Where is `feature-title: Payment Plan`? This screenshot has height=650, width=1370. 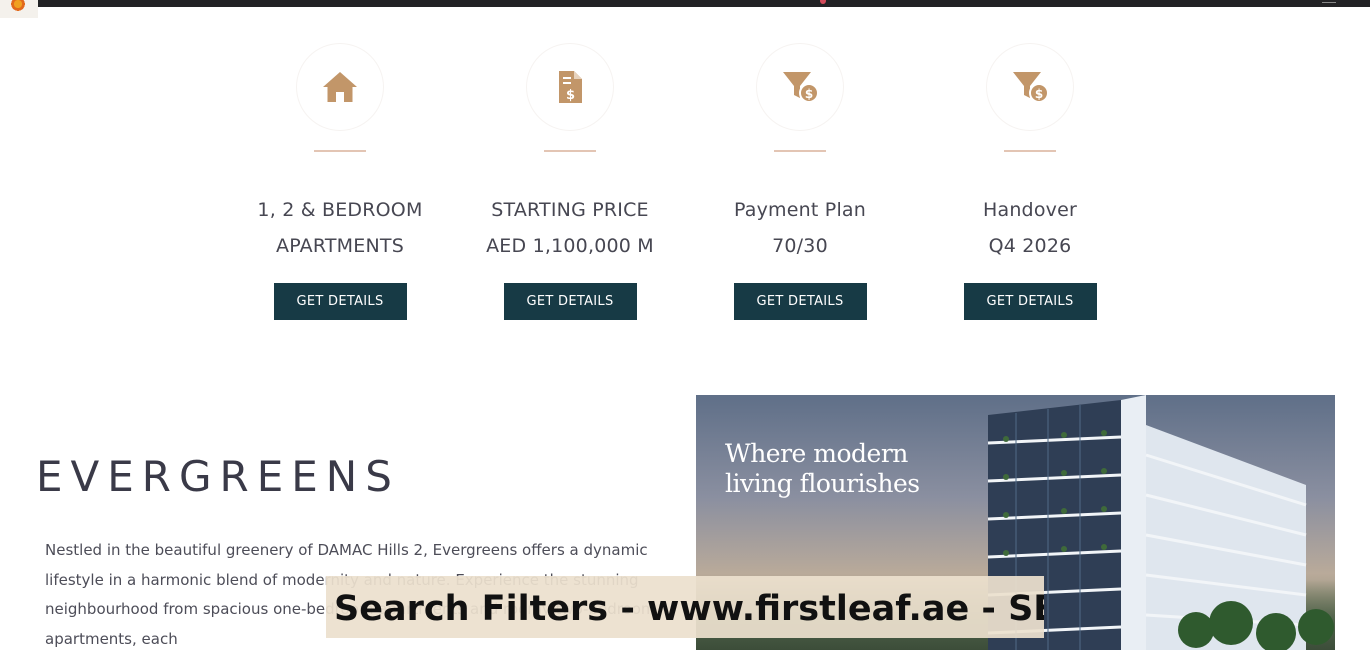 feature-title: Payment Plan is located at coordinates (800, 210).